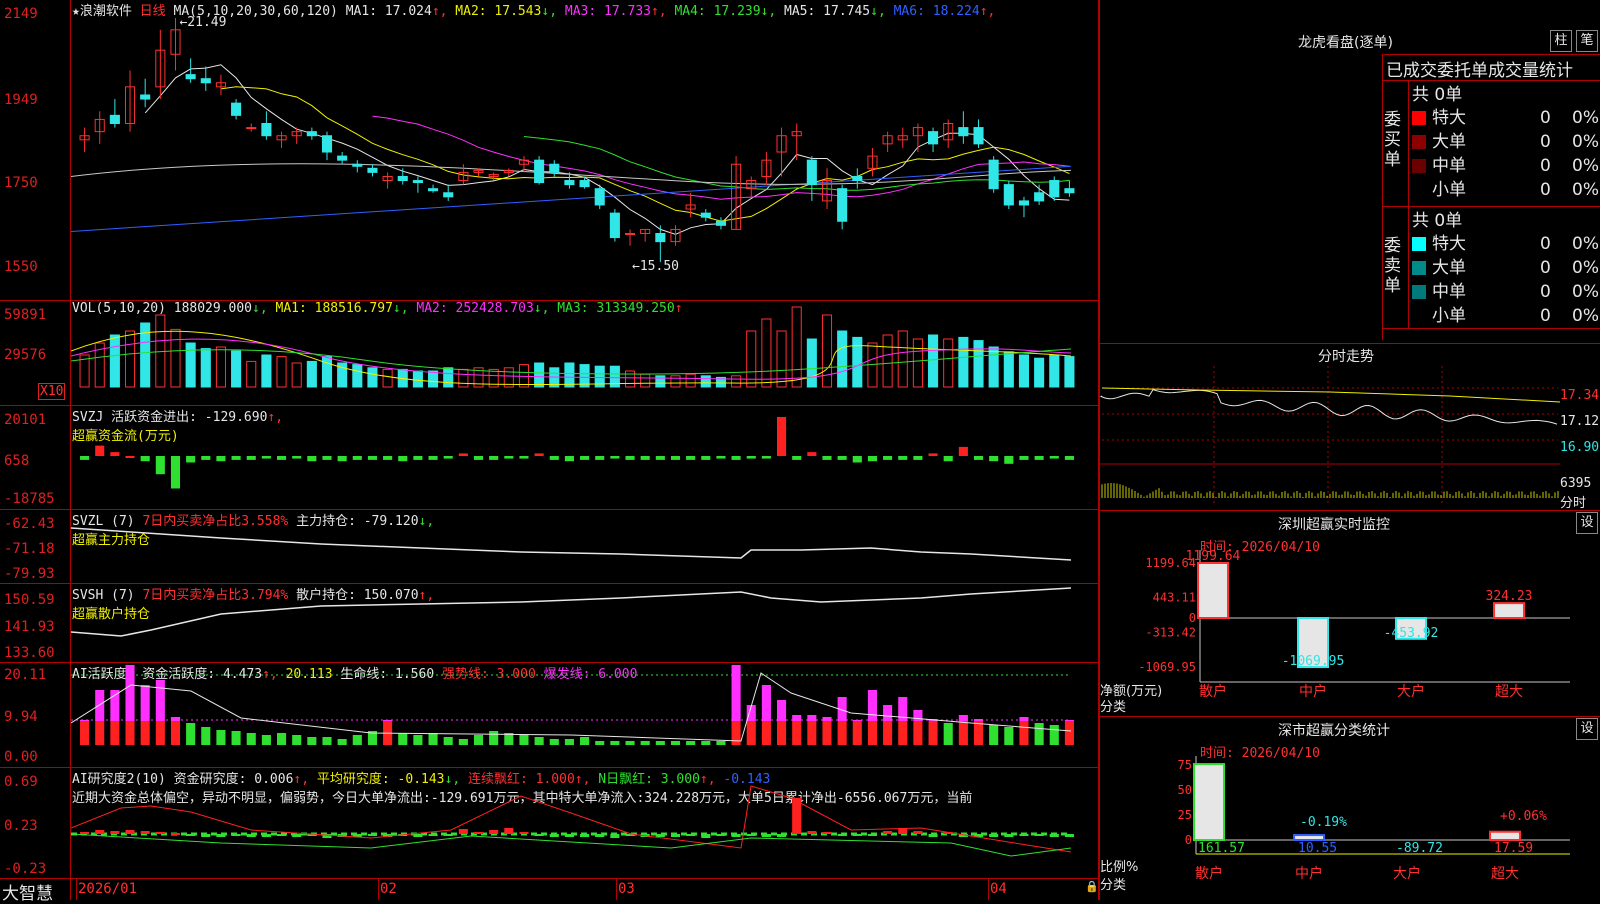 The height and width of the screenshot is (904, 1600). What do you see at coordinates (1561, 41) in the screenshot?
I see `bar-mode-button: 柱` at bounding box center [1561, 41].